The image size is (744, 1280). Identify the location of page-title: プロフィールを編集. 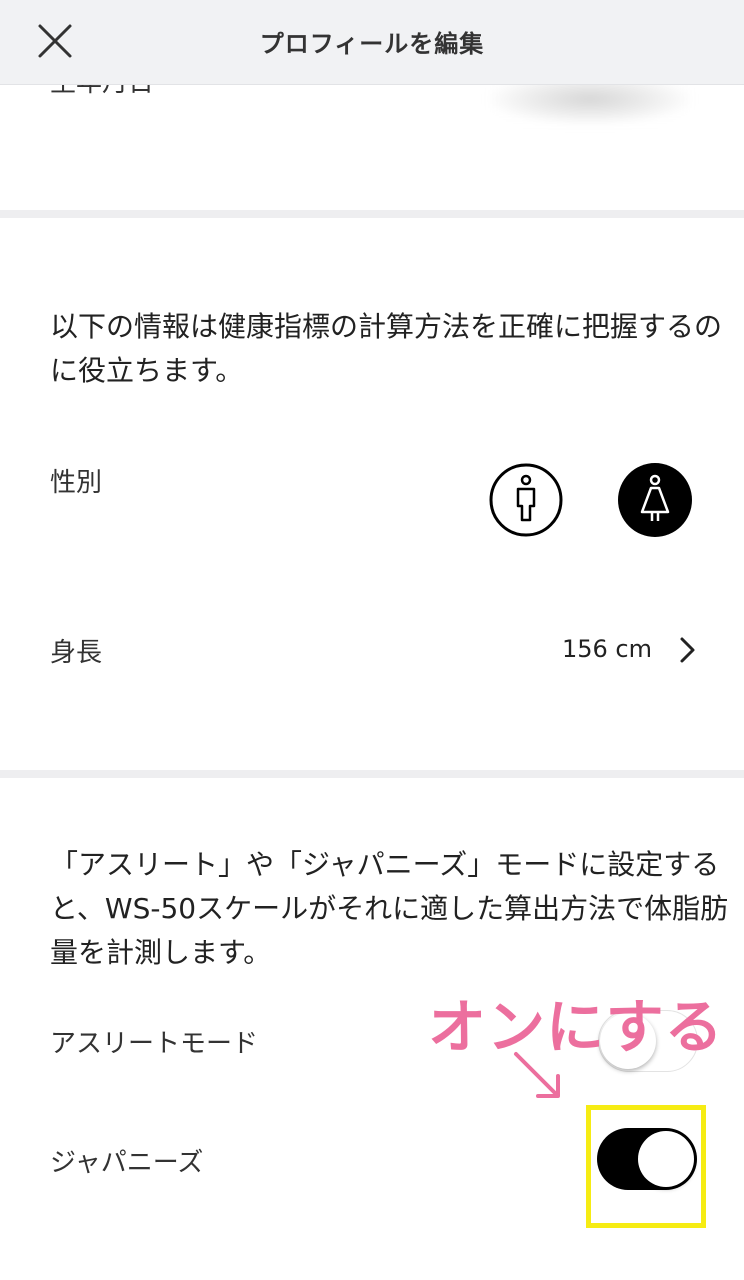
(372, 44).